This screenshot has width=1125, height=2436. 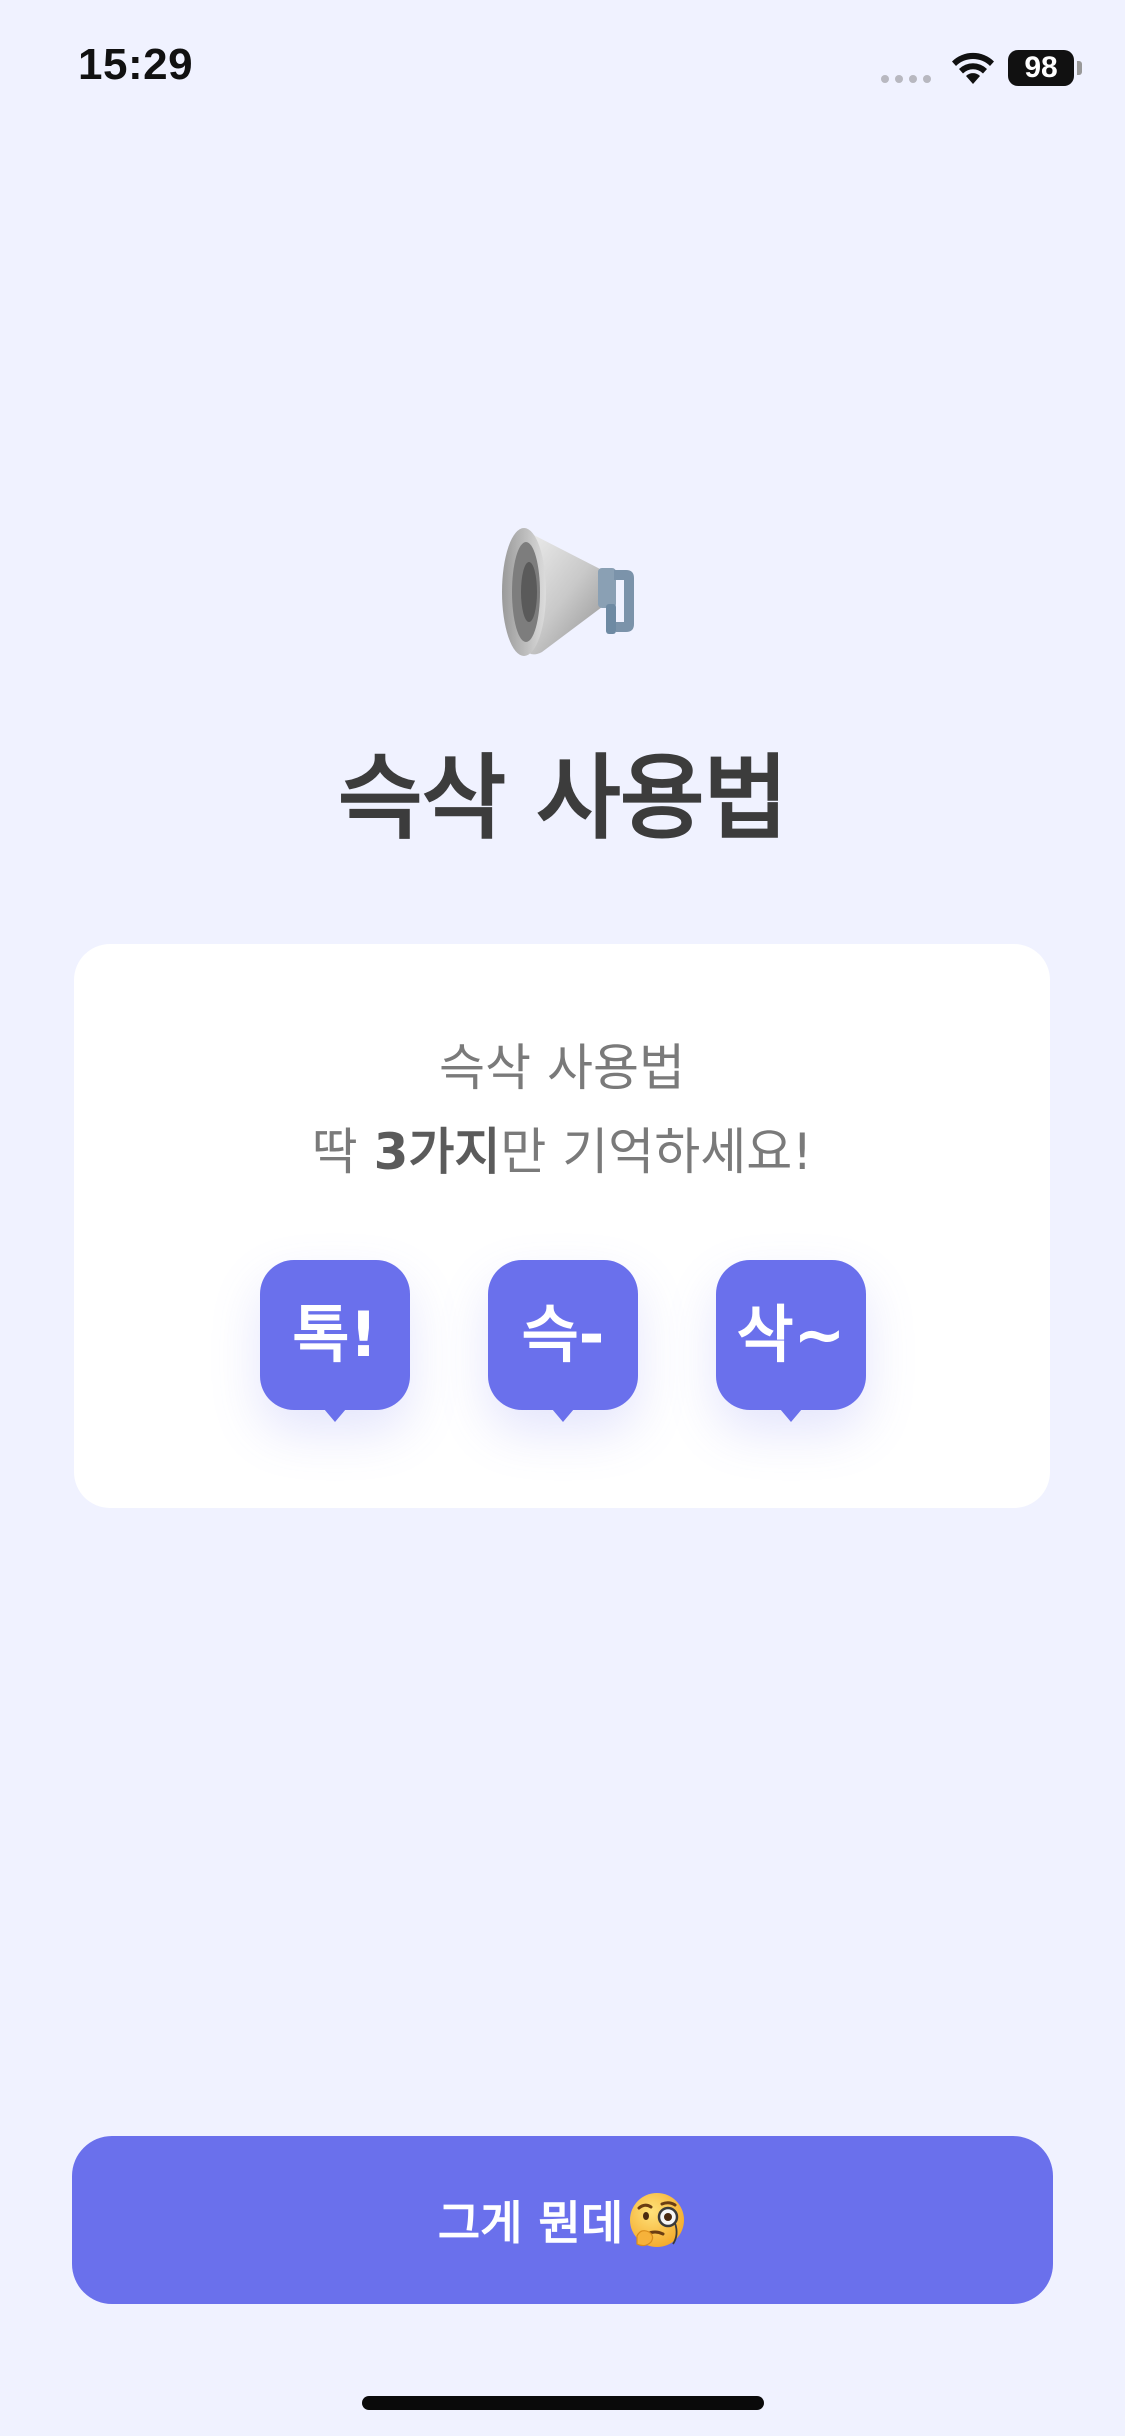 I want to click on face-with-monocle-icon, so click(x=657, y=2220).